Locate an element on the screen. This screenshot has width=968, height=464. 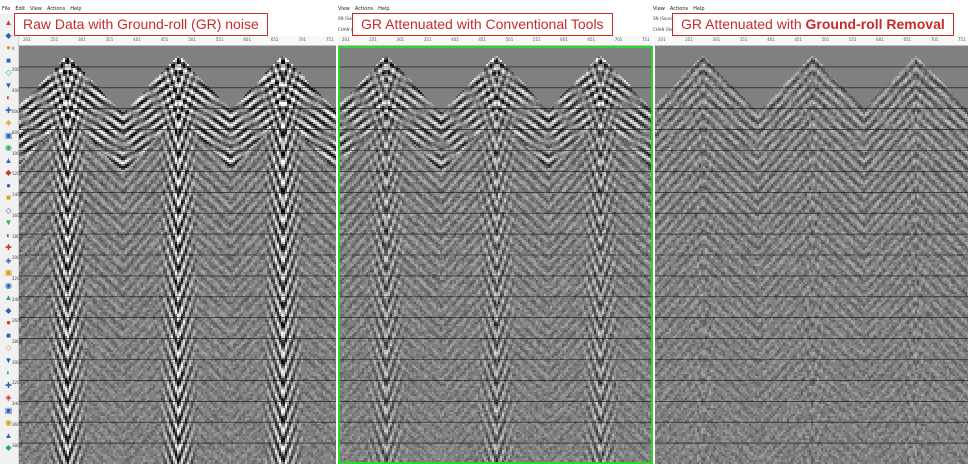
time-axis-tick: 2800 is located at coordinates (17, 341).